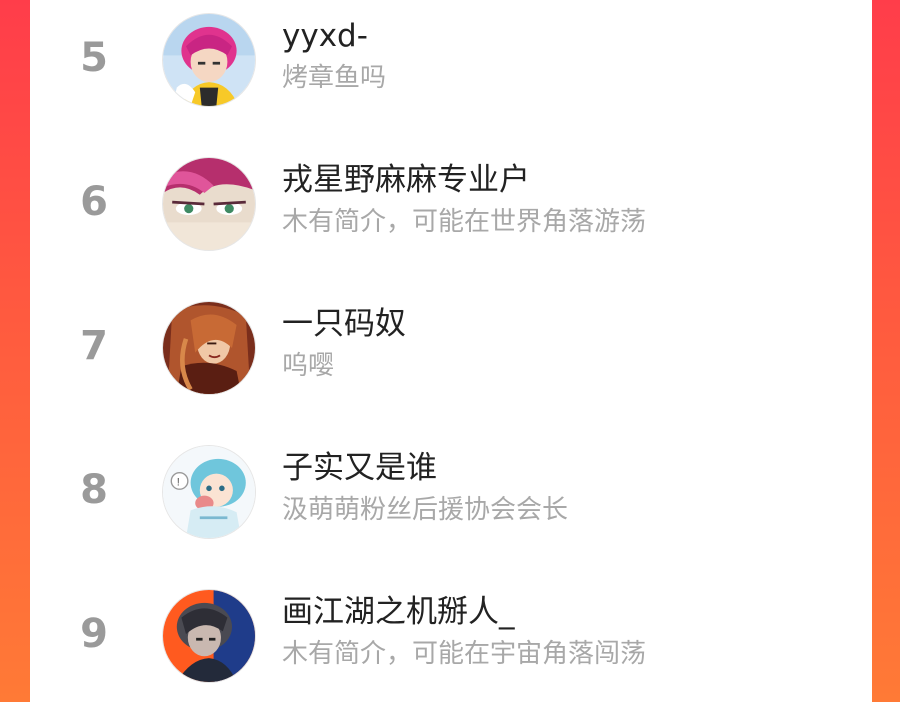 The width and height of the screenshot is (900, 702). I want to click on avatar-image: !, so click(209, 492).